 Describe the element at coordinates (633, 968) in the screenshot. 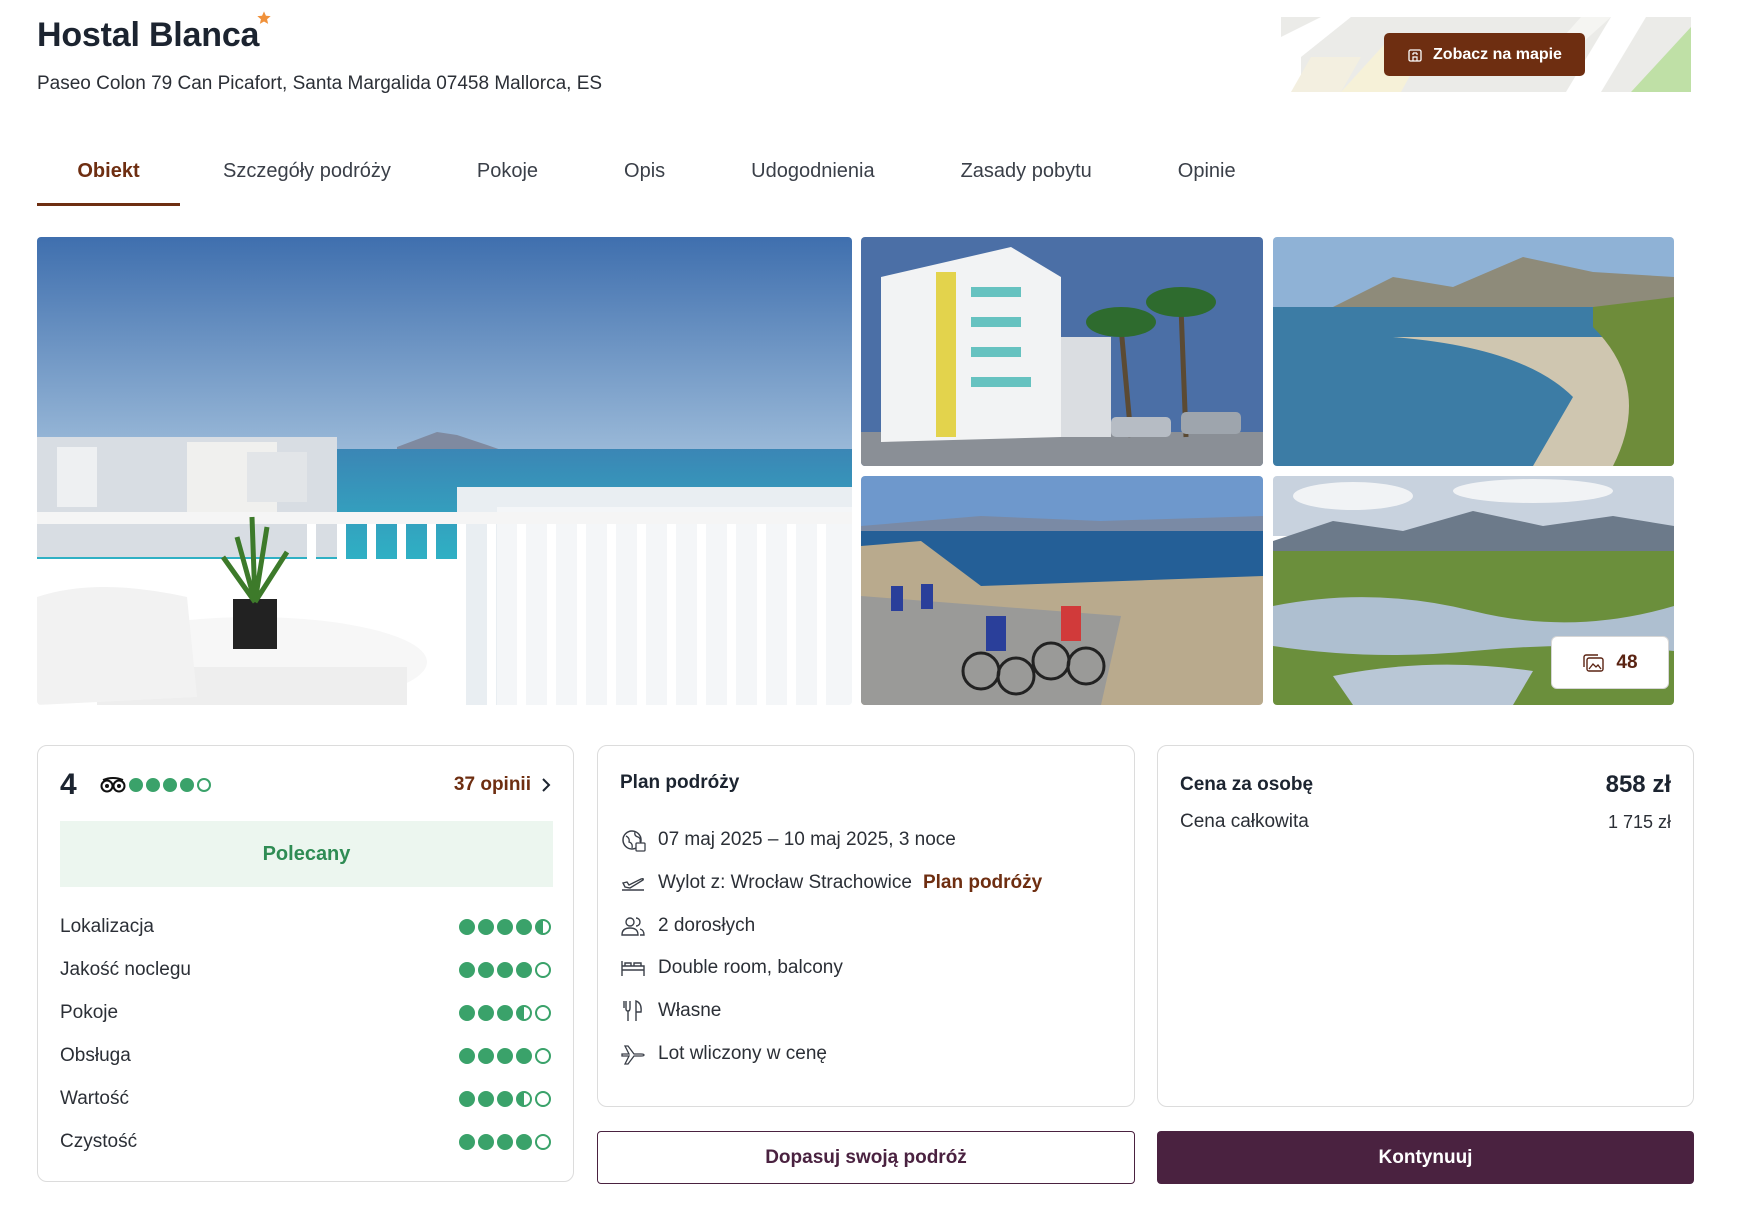

I see `bed-icon` at that location.